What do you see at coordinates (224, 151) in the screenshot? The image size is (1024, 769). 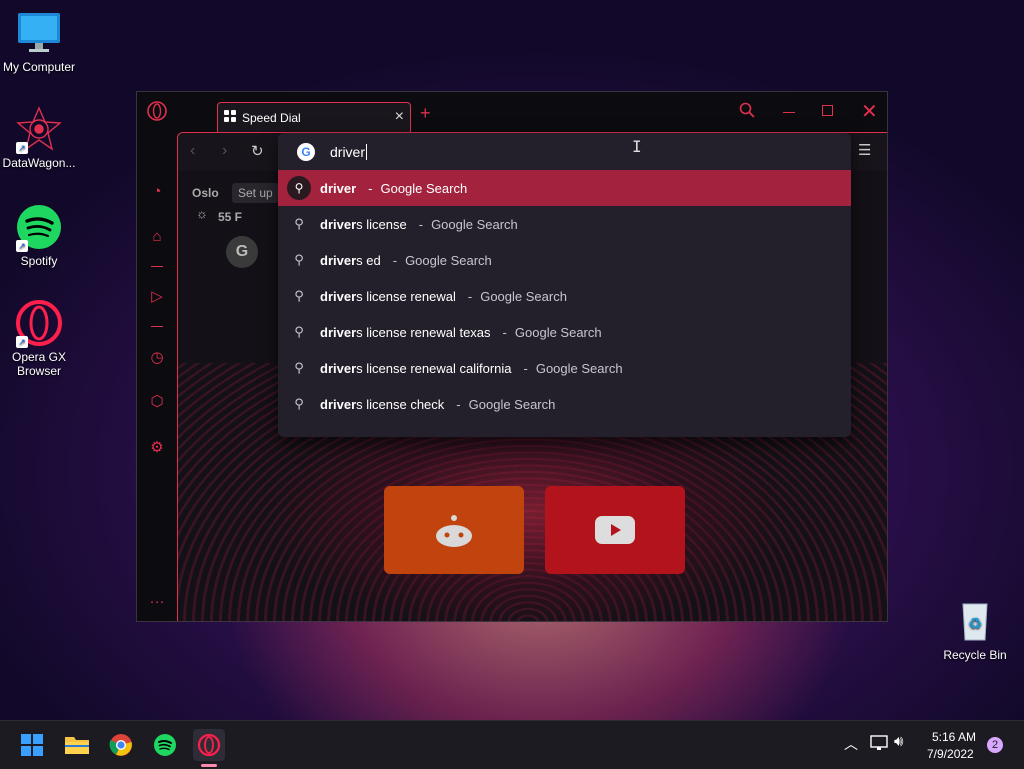 I see `forward-arrow-icon: ›` at bounding box center [224, 151].